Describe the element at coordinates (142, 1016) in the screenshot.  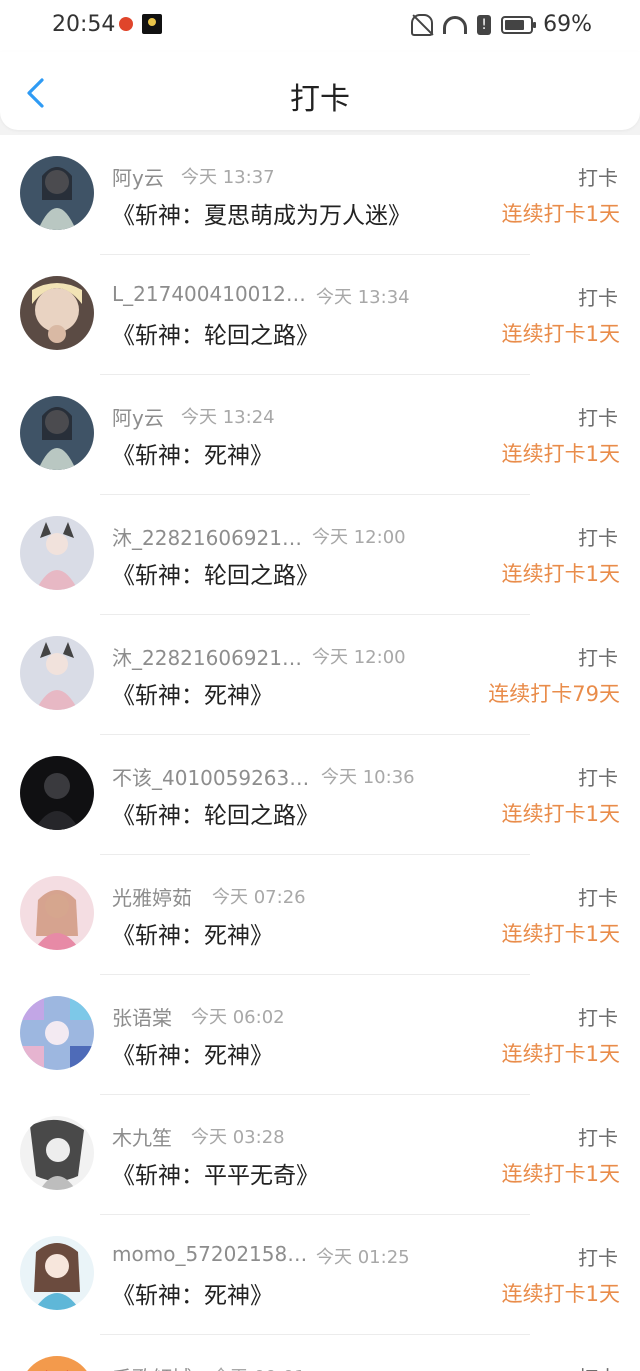
I see `user-name: 张语棠` at that location.